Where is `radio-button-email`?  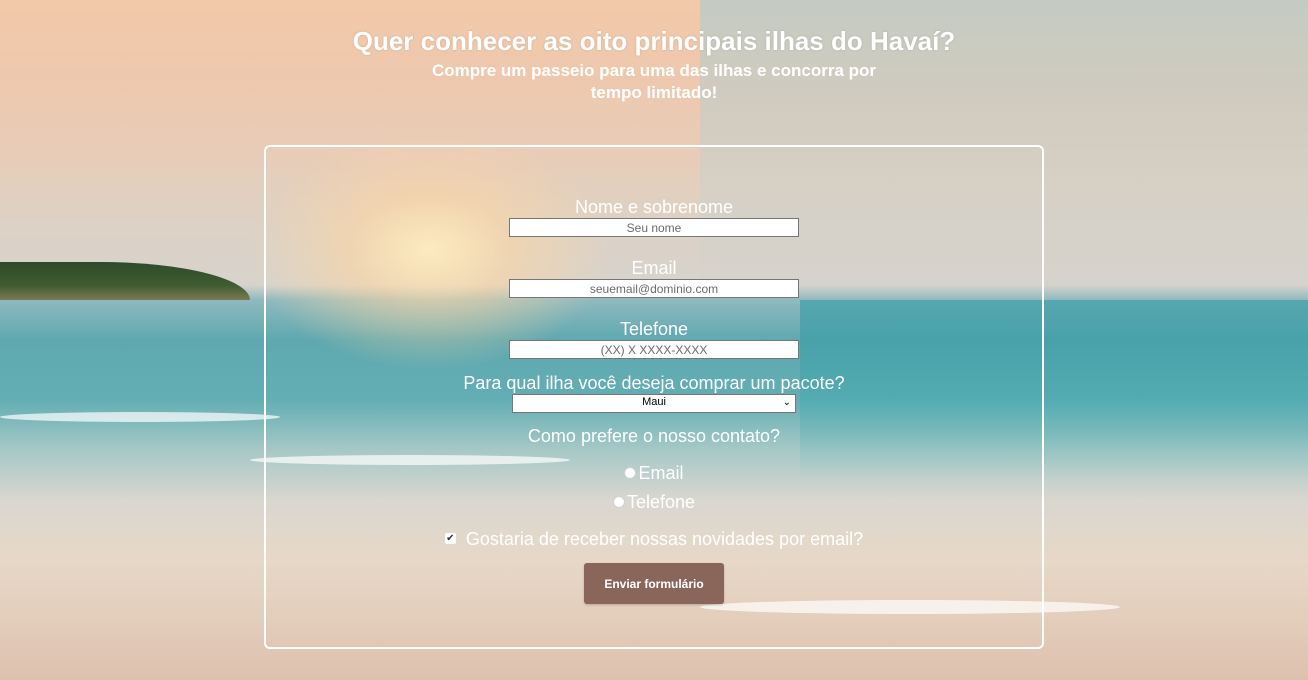
radio-button-email is located at coordinates (630, 473).